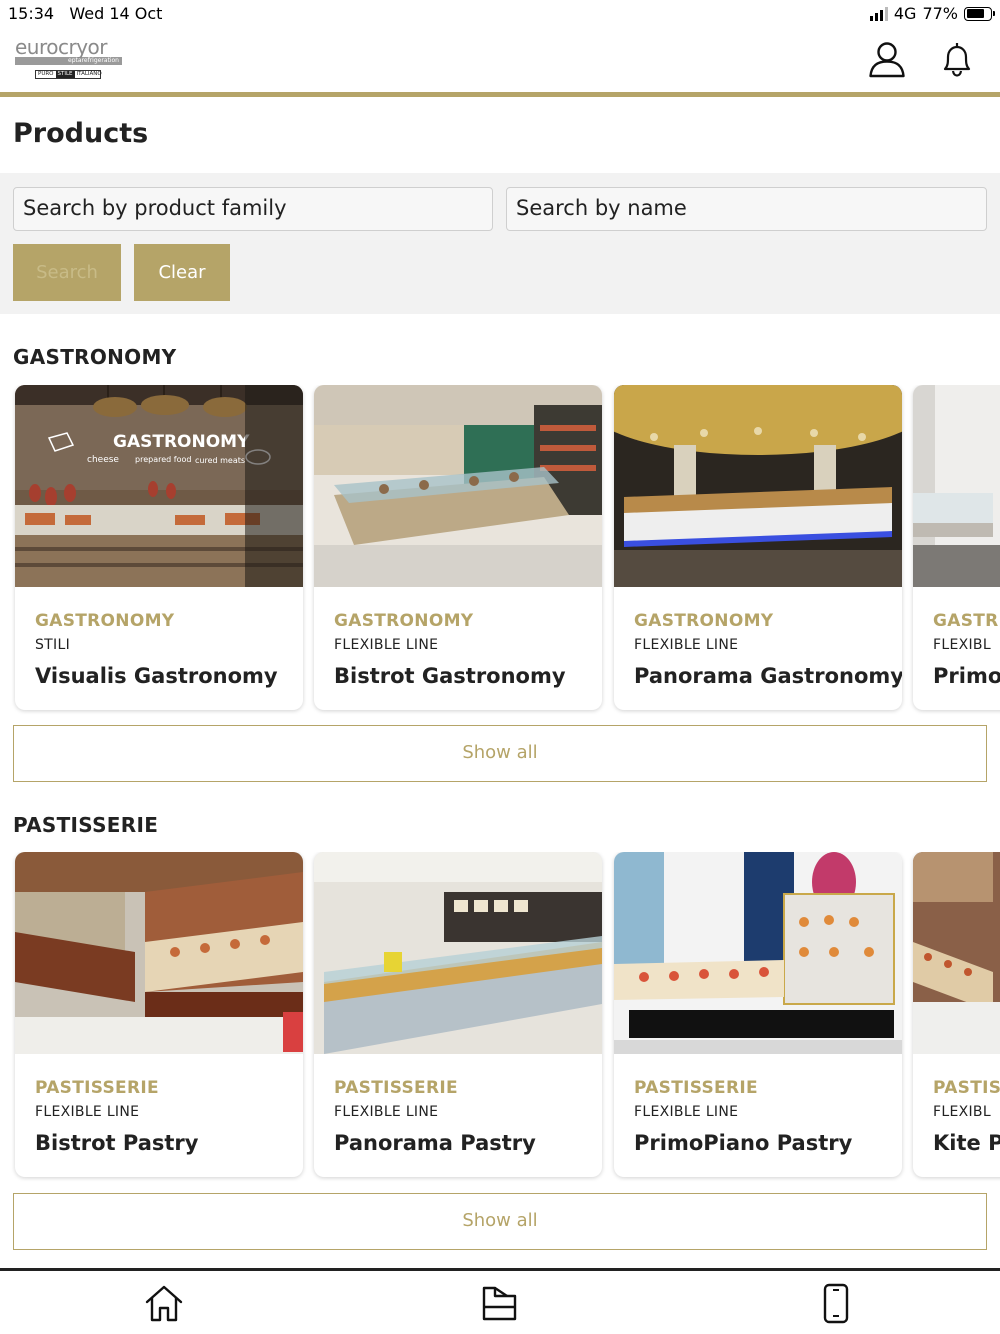 This screenshot has width=1000, height=1334. I want to click on section-title-gastronomy: GASTRONOMY, so click(95, 357).